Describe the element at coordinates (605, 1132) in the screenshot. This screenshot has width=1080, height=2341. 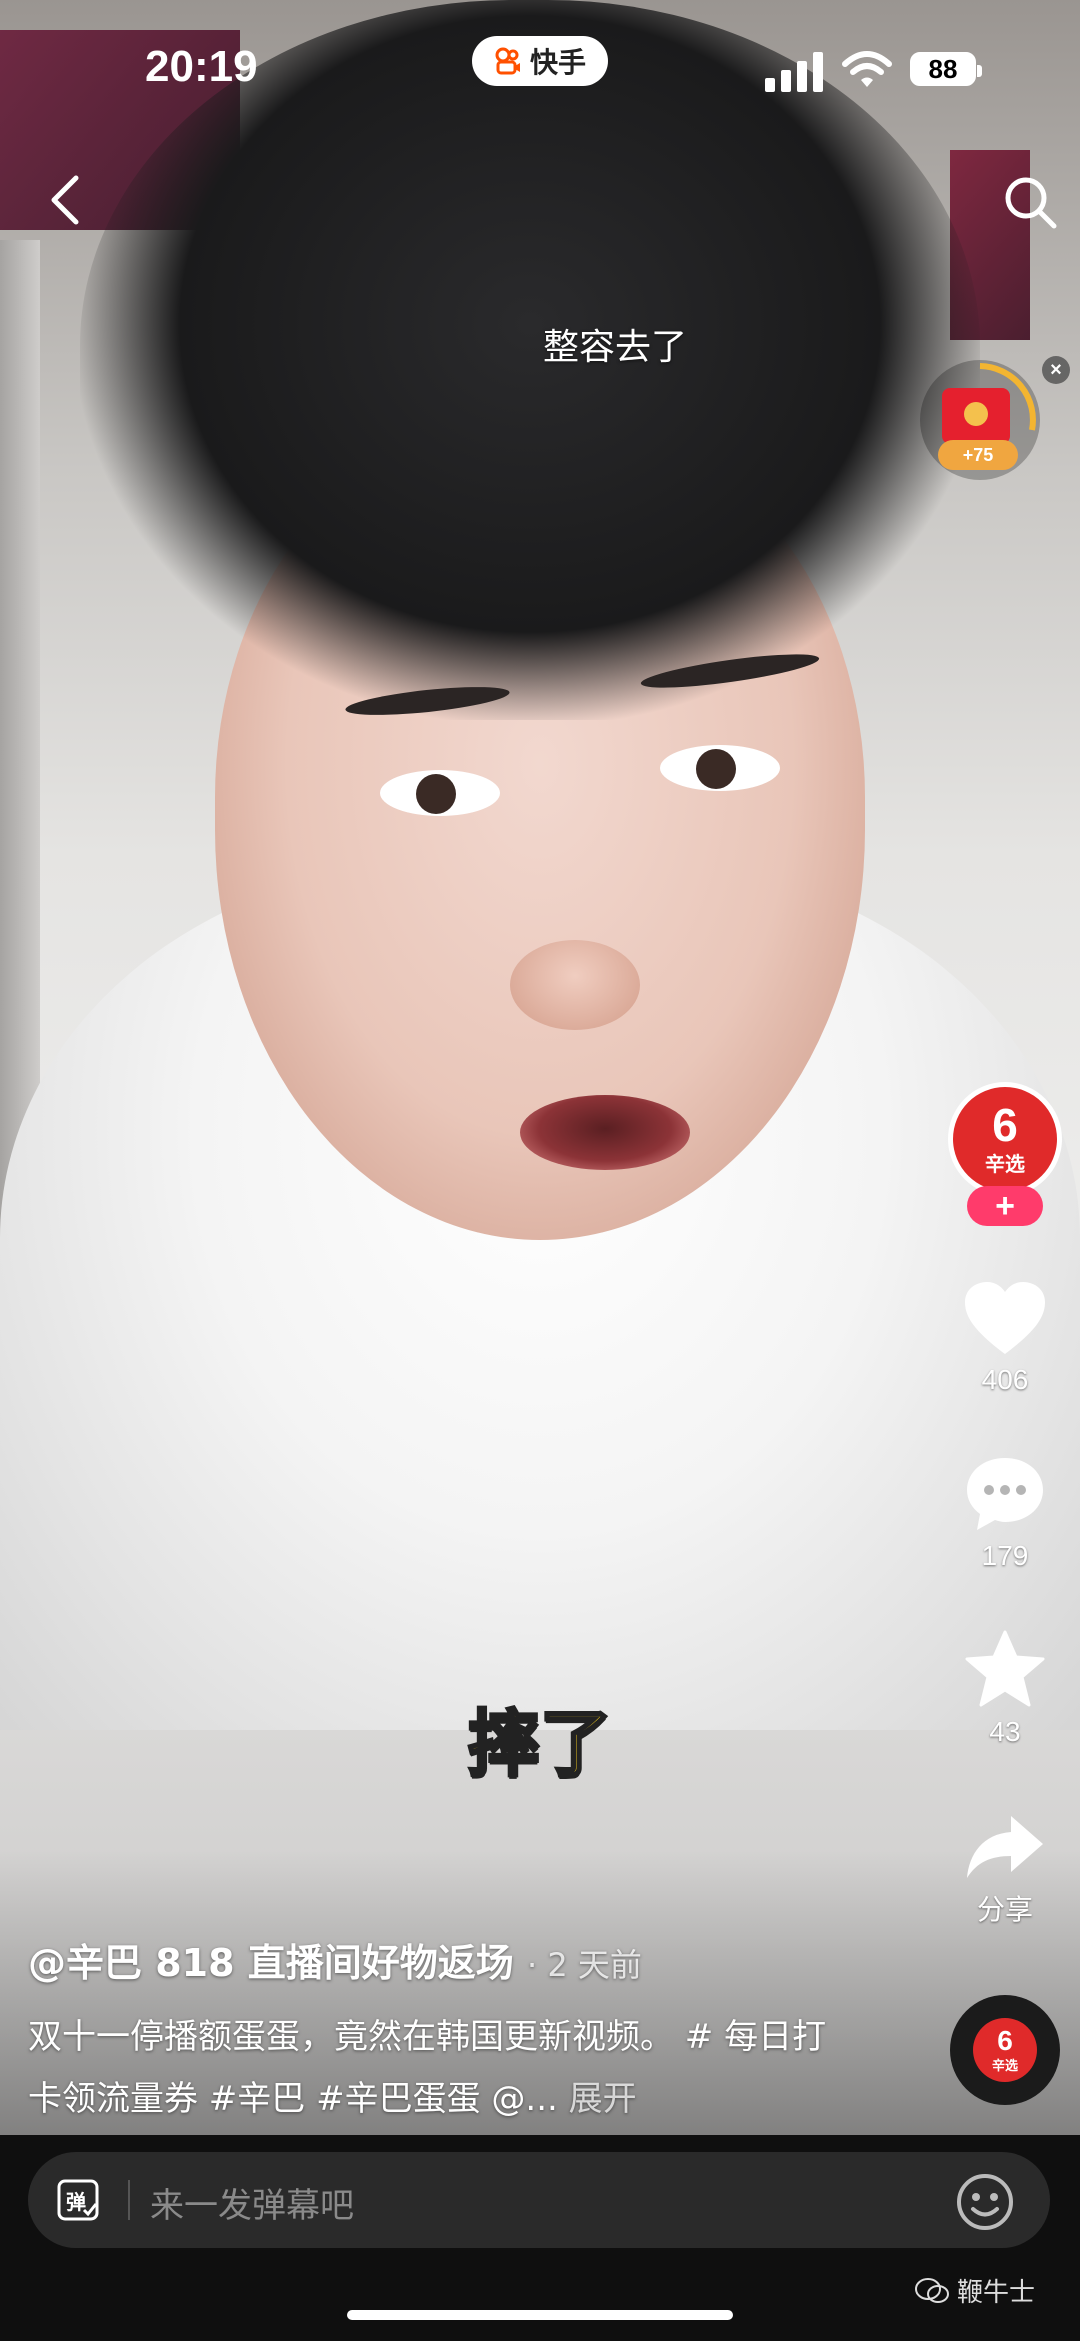
I see `mouth` at that location.